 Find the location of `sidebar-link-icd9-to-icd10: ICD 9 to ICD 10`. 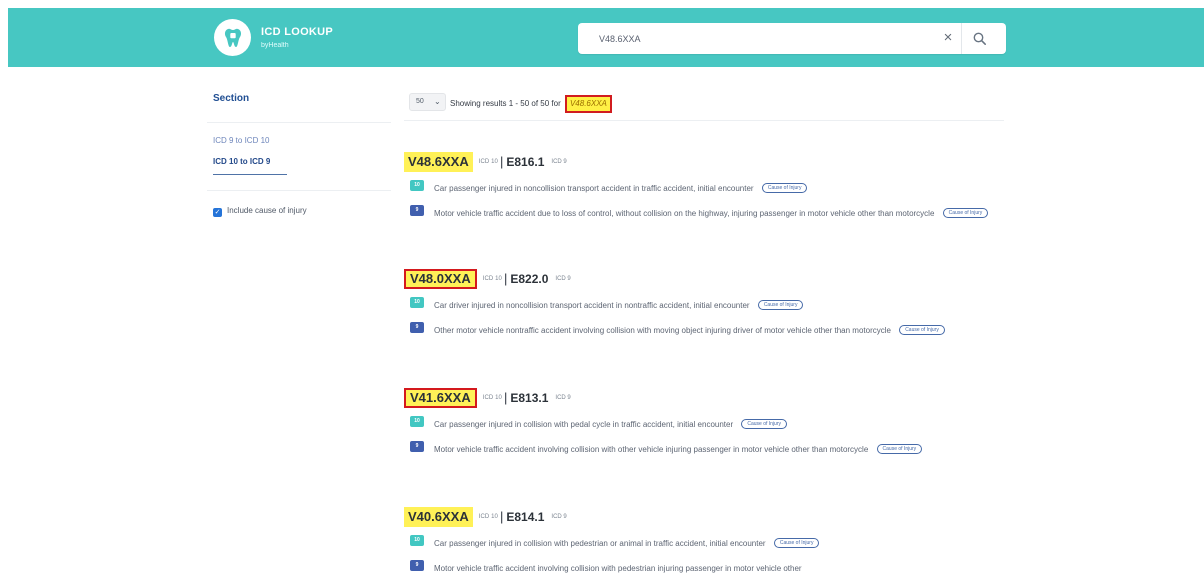

sidebar-link-icd9-to-icd10: ICD 9 to ICD 10 is located at coordinates (241, 140).